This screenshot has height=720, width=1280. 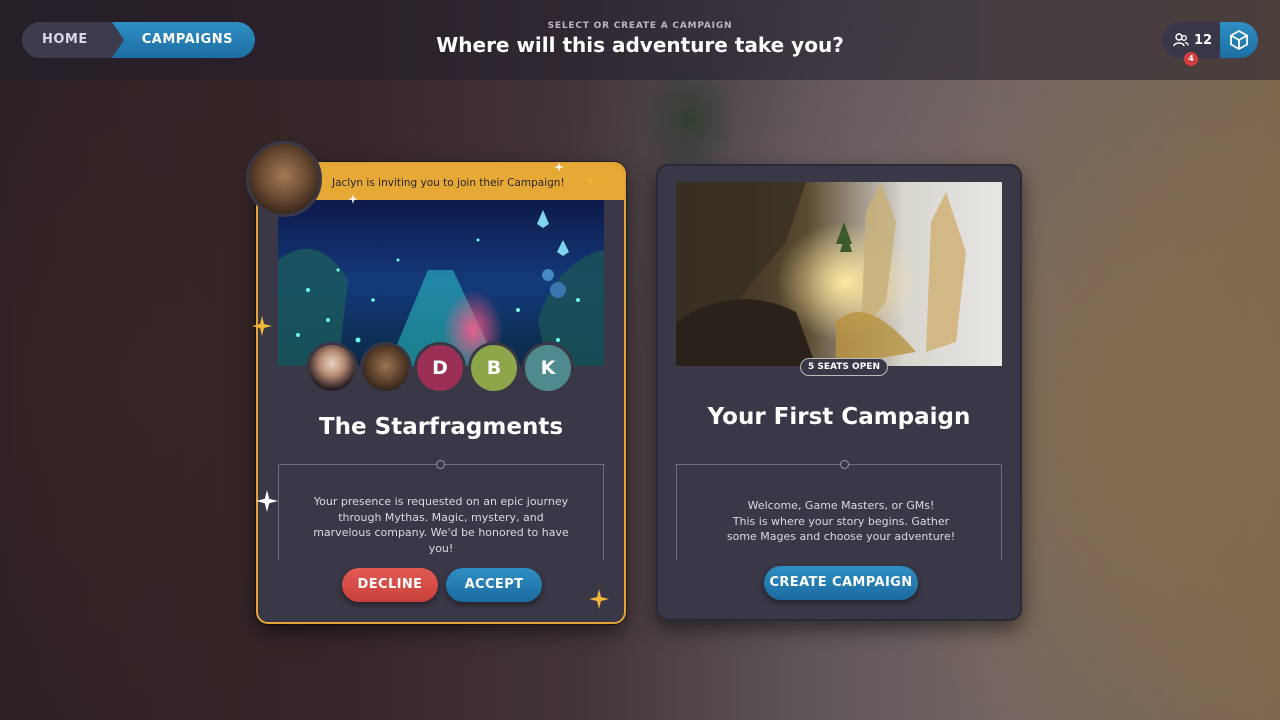 What do you see at coordinates (844, 367) in the screenshot?
I see `seats-open-badge: 5 SEATS OPEN` at bounding box center [844, 367].